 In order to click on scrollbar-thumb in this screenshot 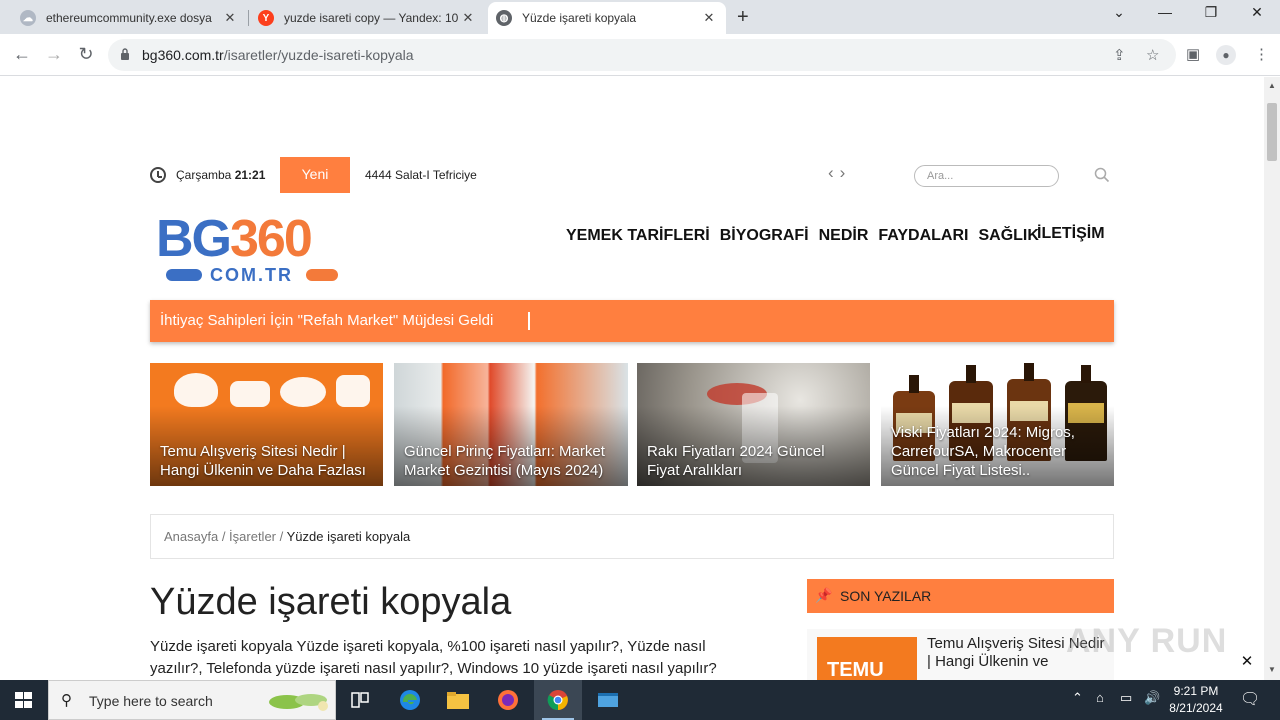, I will do `click(1272, 132)`.